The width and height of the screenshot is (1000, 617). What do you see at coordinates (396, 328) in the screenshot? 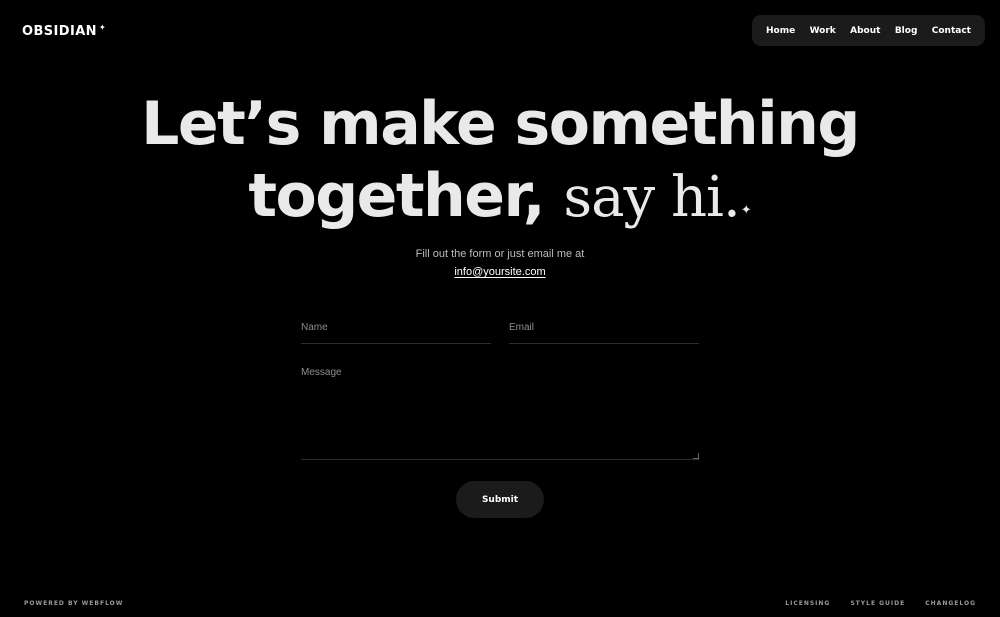
I see `name-field` at bounding box center [396, 328].